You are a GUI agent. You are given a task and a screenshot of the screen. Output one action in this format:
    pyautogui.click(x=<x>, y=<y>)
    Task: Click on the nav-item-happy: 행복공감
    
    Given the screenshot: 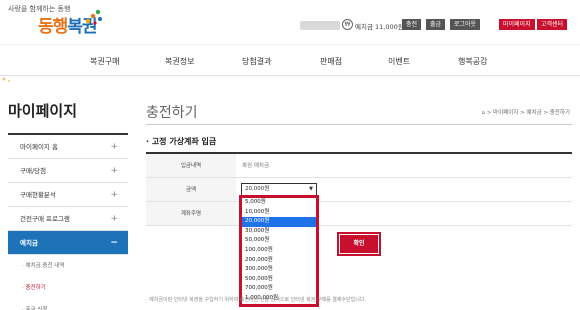 What is the action you would take?
    pyautogui.click(x=472, y=61)
    